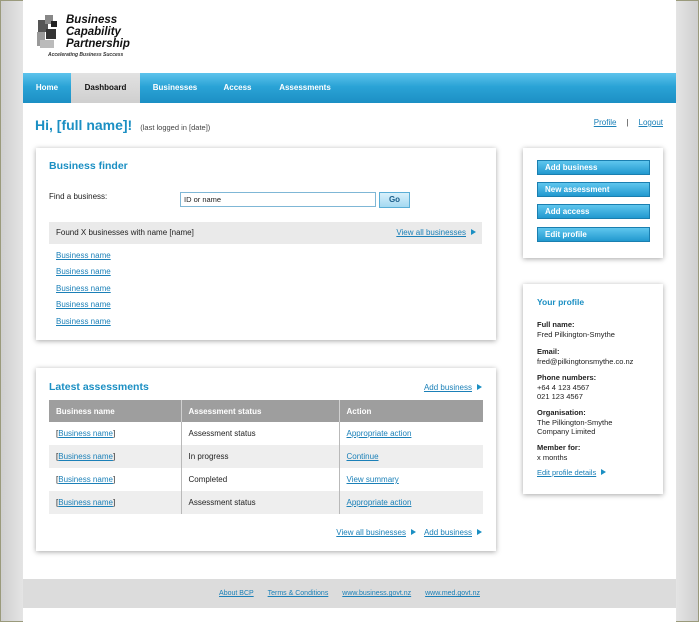 Image resolution: width=699 pixels, height=622 pixels. Describe the element at coordinates (236, 593) in the screenshot. I see `footer-link-about: About BCP` at that location.